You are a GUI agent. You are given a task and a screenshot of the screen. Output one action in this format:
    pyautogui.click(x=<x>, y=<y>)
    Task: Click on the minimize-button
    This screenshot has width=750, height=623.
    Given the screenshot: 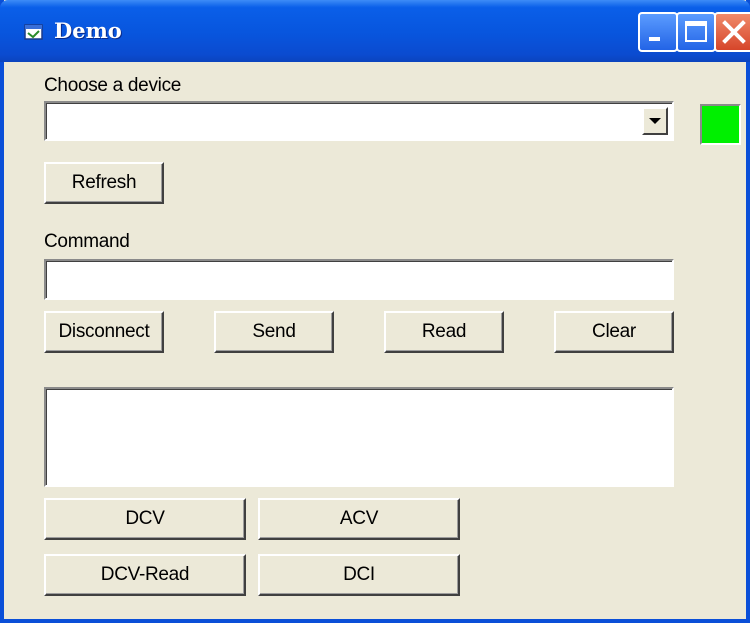 What is the action you would take?
    pyautogui.click(x=658, y=32)
    